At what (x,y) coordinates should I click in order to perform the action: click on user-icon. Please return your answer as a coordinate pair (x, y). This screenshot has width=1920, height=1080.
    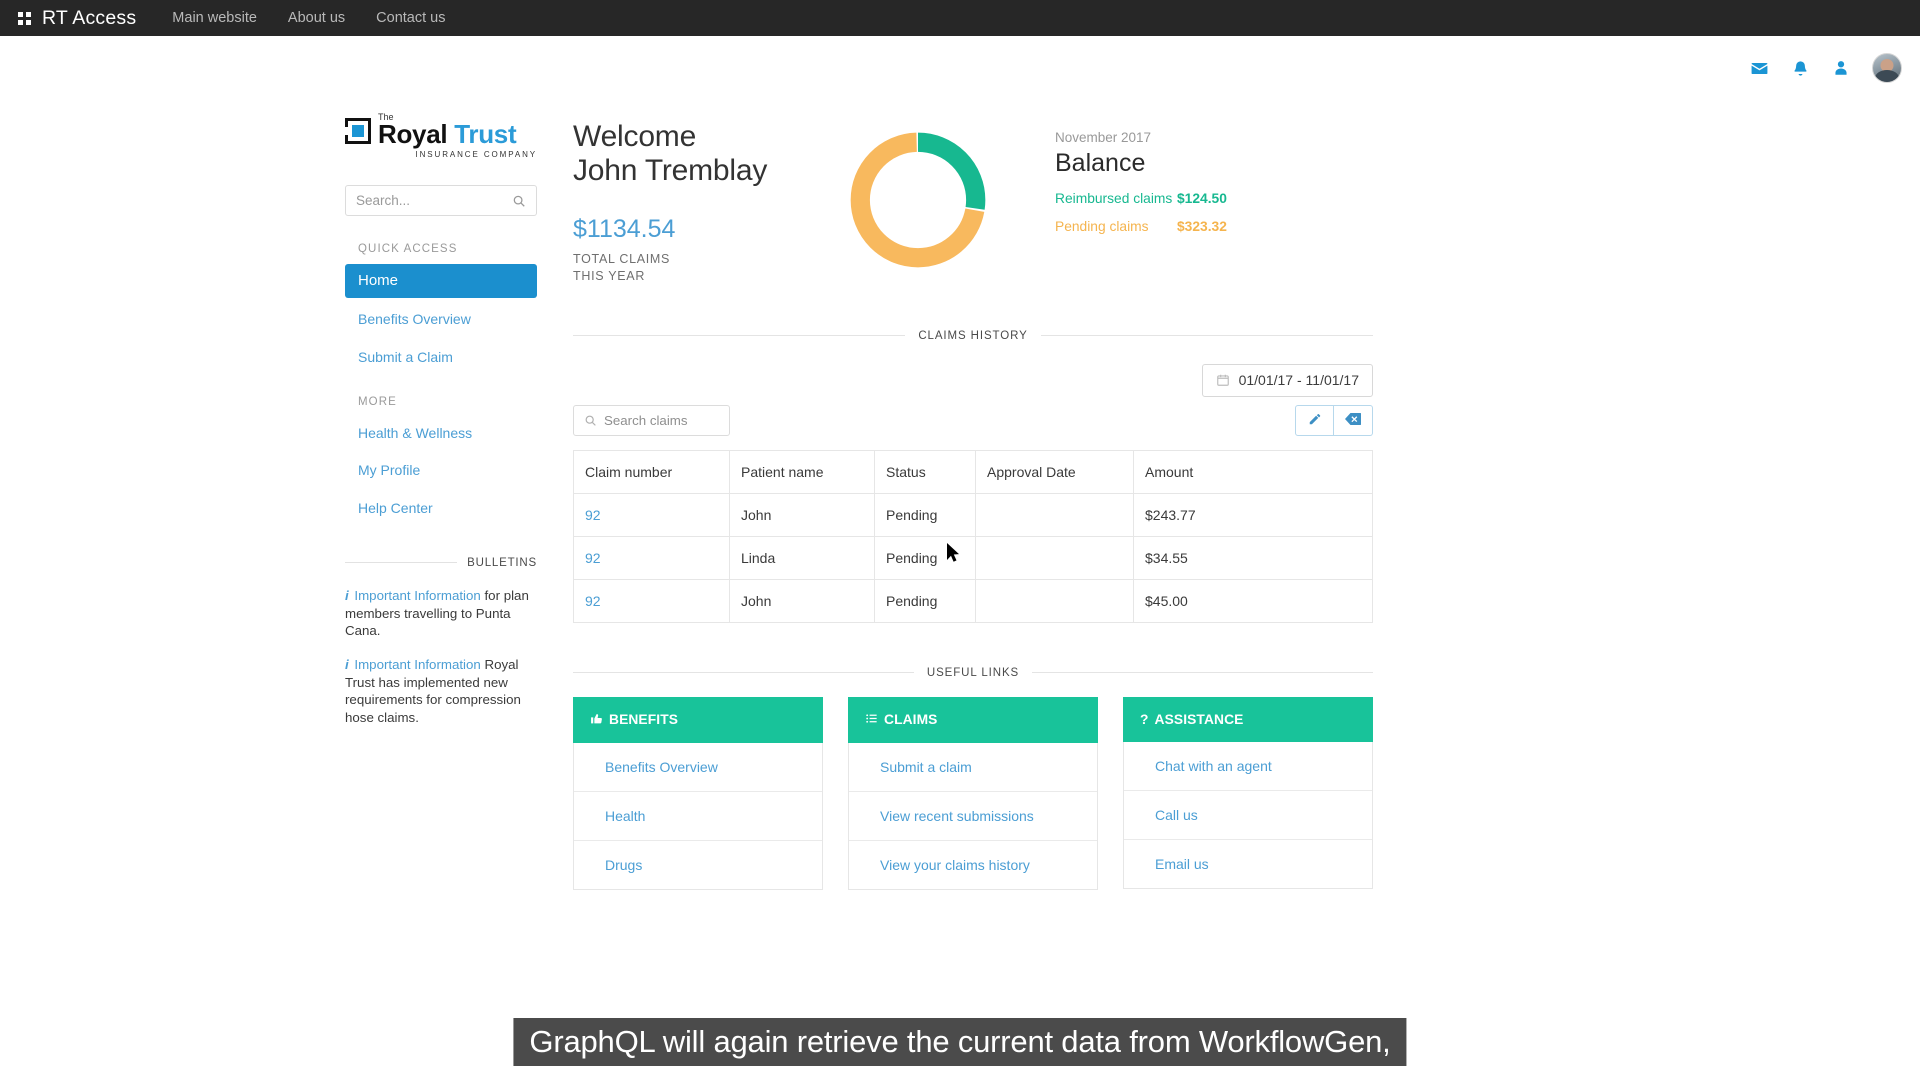
    Looking at the image, I should click on (1841, 68).